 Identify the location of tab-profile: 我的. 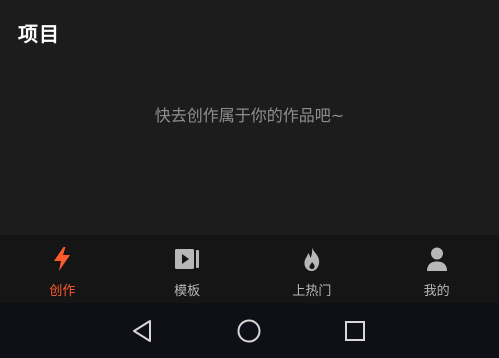
(436, 269).